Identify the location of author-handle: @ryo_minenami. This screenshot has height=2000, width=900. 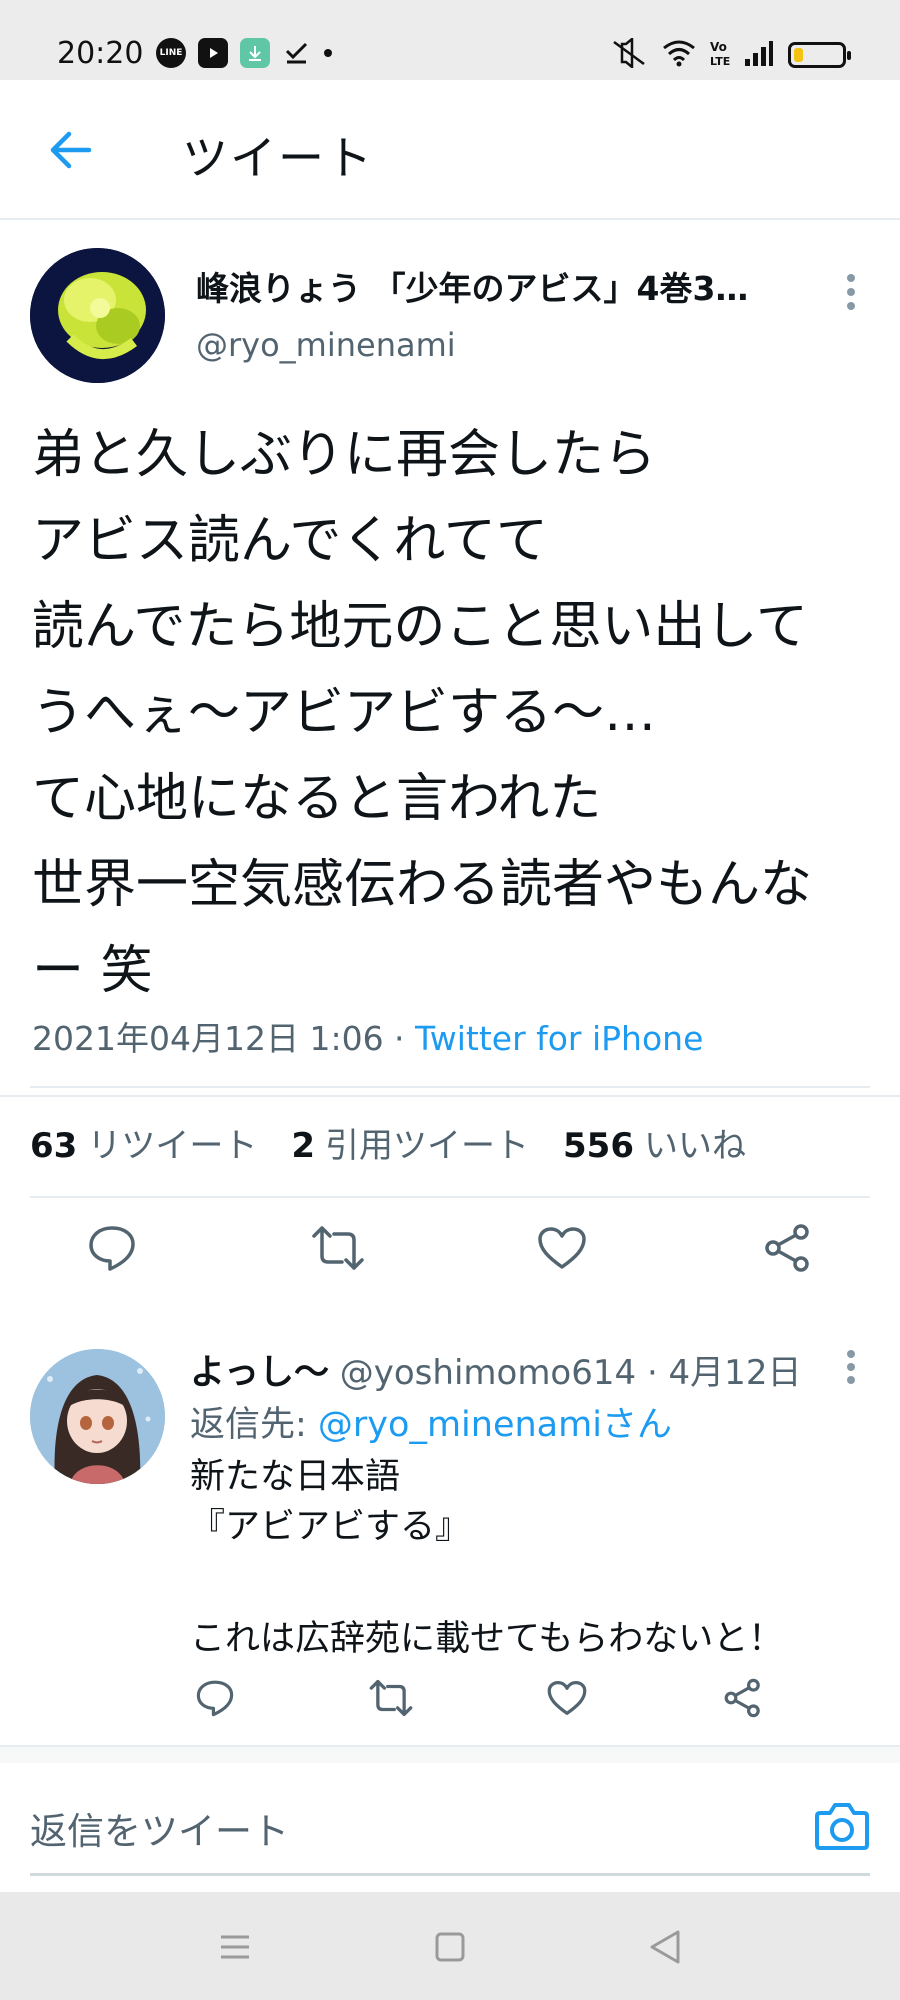
(326, 345).